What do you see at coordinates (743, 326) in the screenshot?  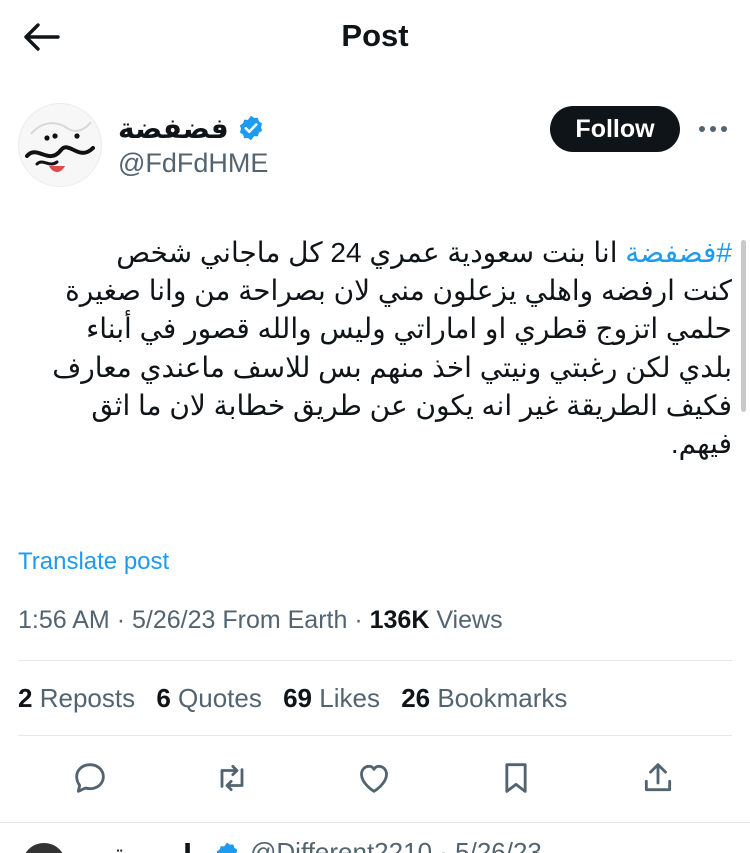 I see `scrollbar` at bounding box center [743, 326].